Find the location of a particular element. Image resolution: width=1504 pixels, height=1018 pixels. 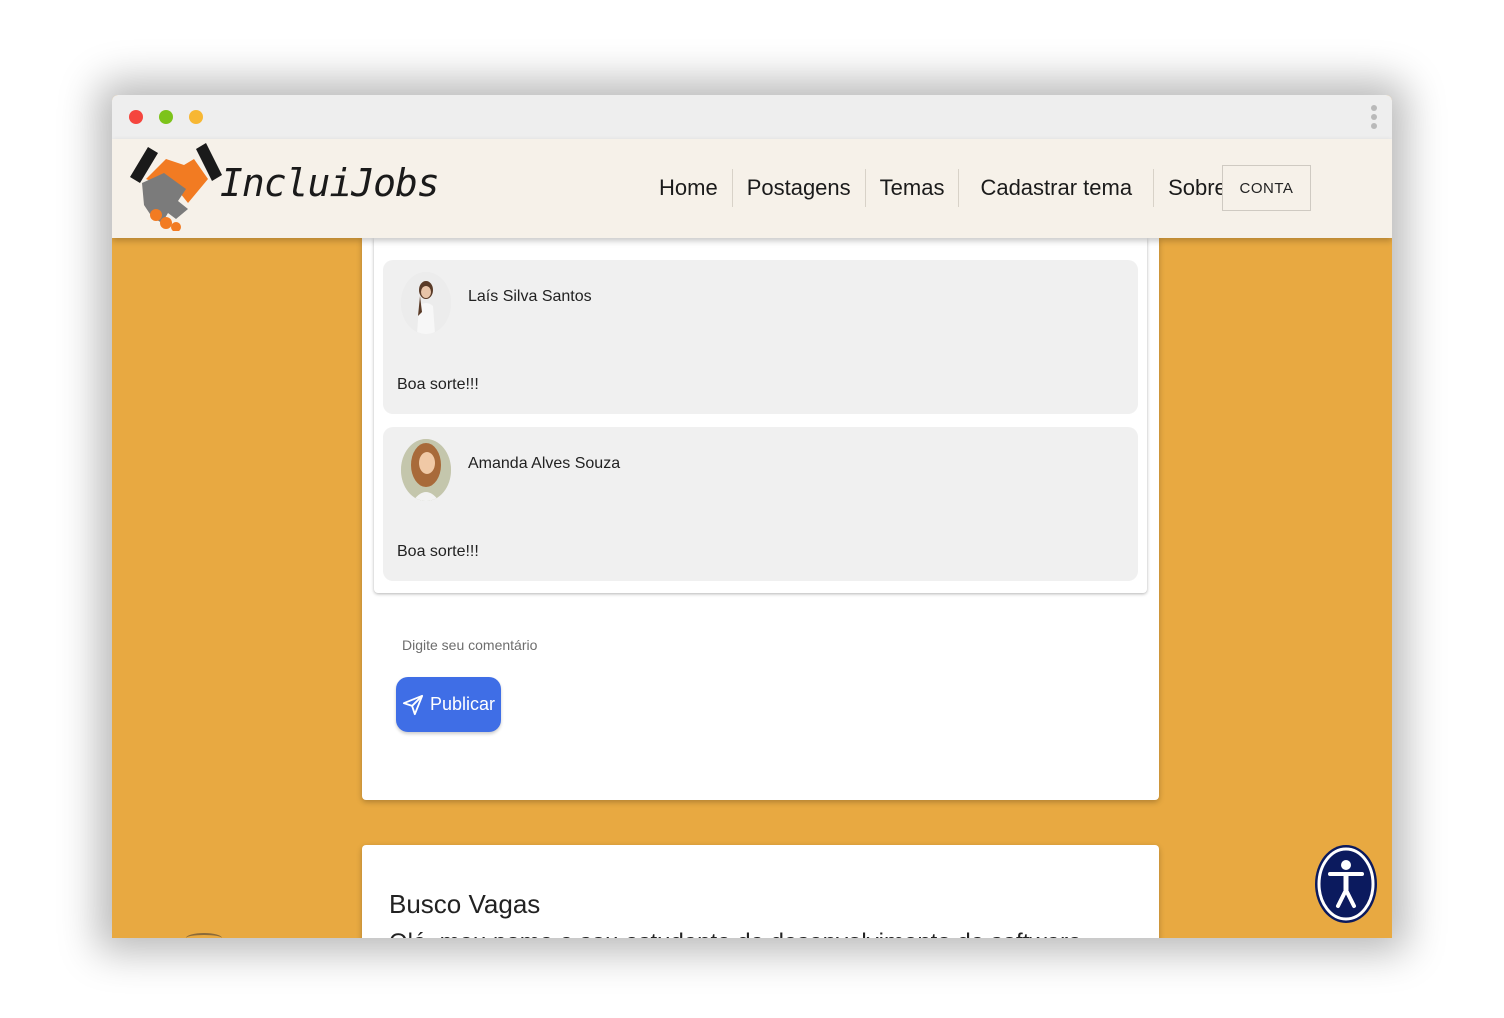

accessibility-icon is located at coordinates (1346, 884).